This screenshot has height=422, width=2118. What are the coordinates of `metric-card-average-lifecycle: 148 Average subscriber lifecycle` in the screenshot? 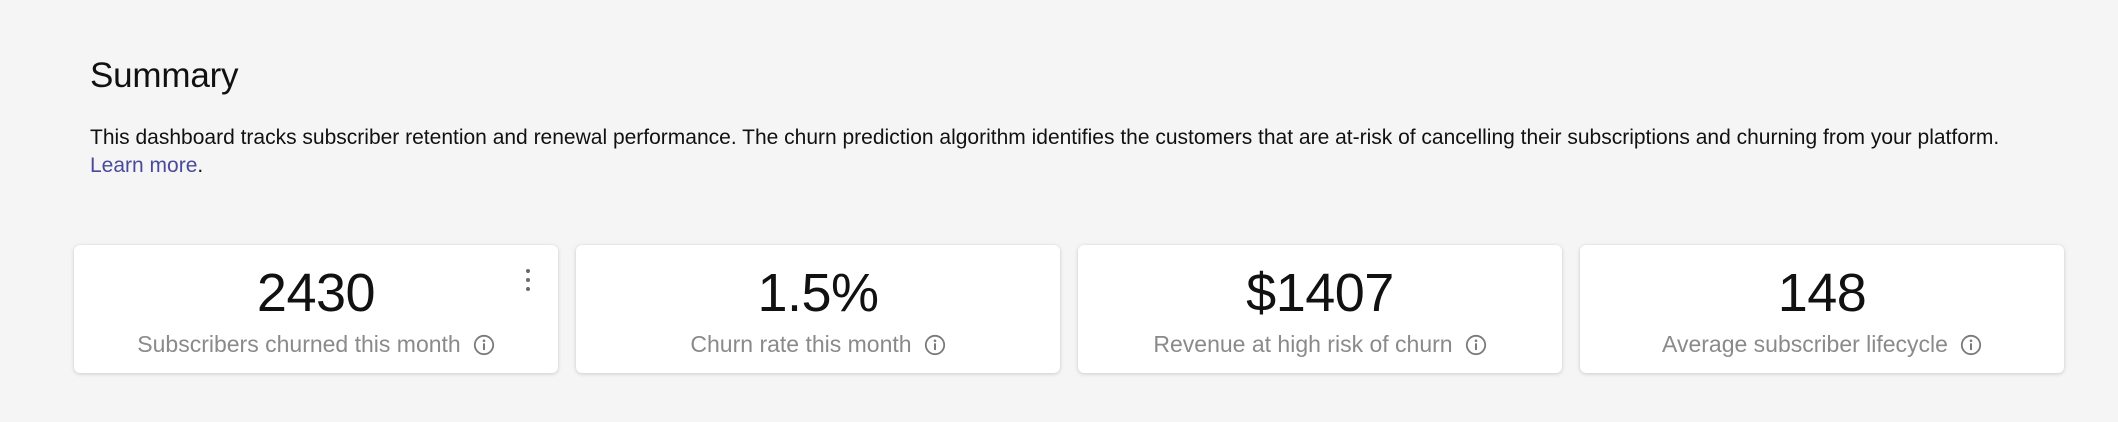 It's located at (1822, 309).